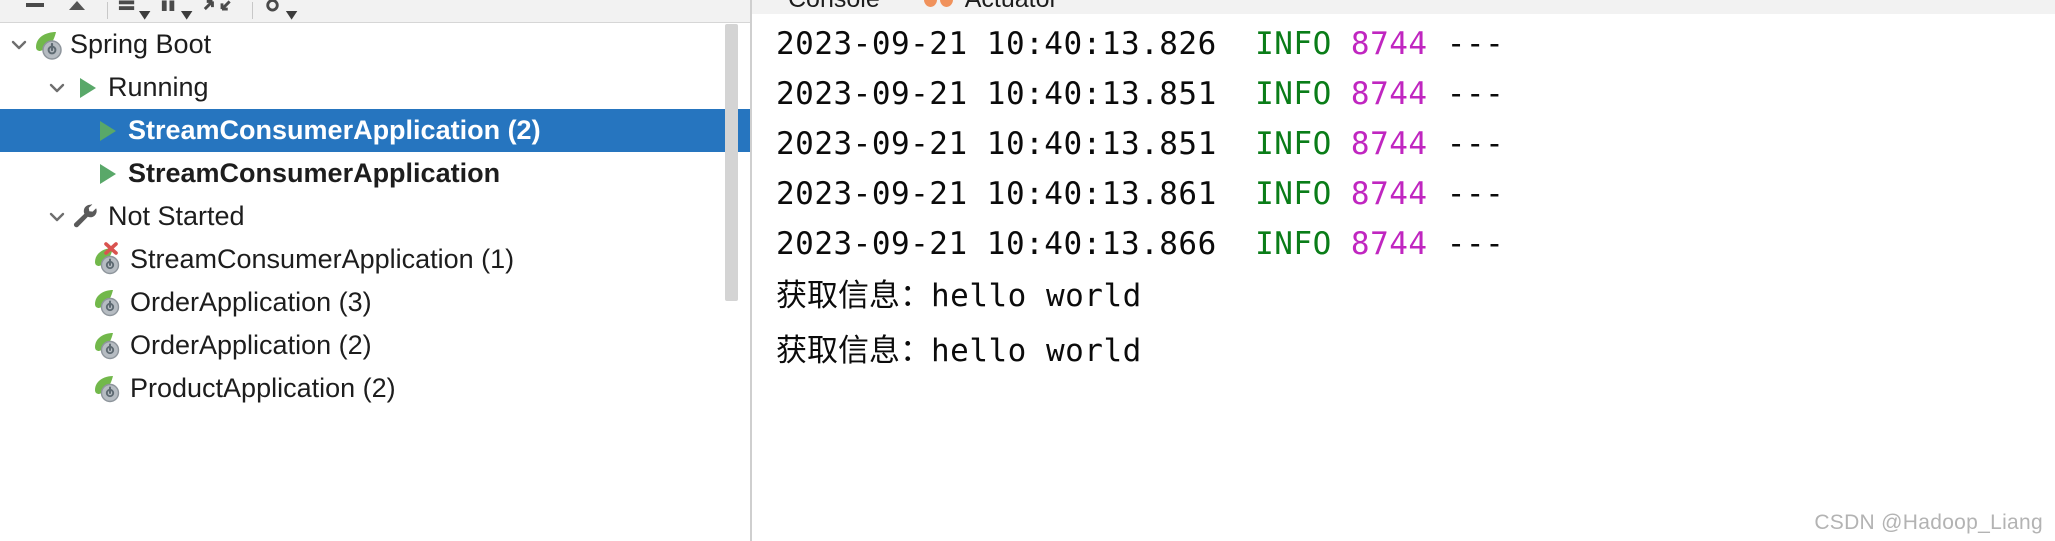  I want to click on tree-node-running: Running, so click(376, 87).